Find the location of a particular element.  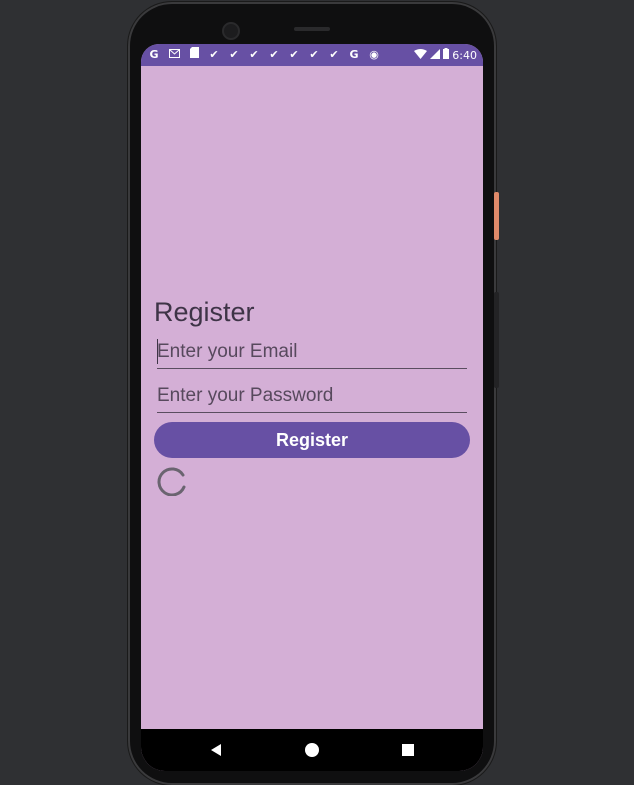

text-cursor is located at coordinates (157, 351).